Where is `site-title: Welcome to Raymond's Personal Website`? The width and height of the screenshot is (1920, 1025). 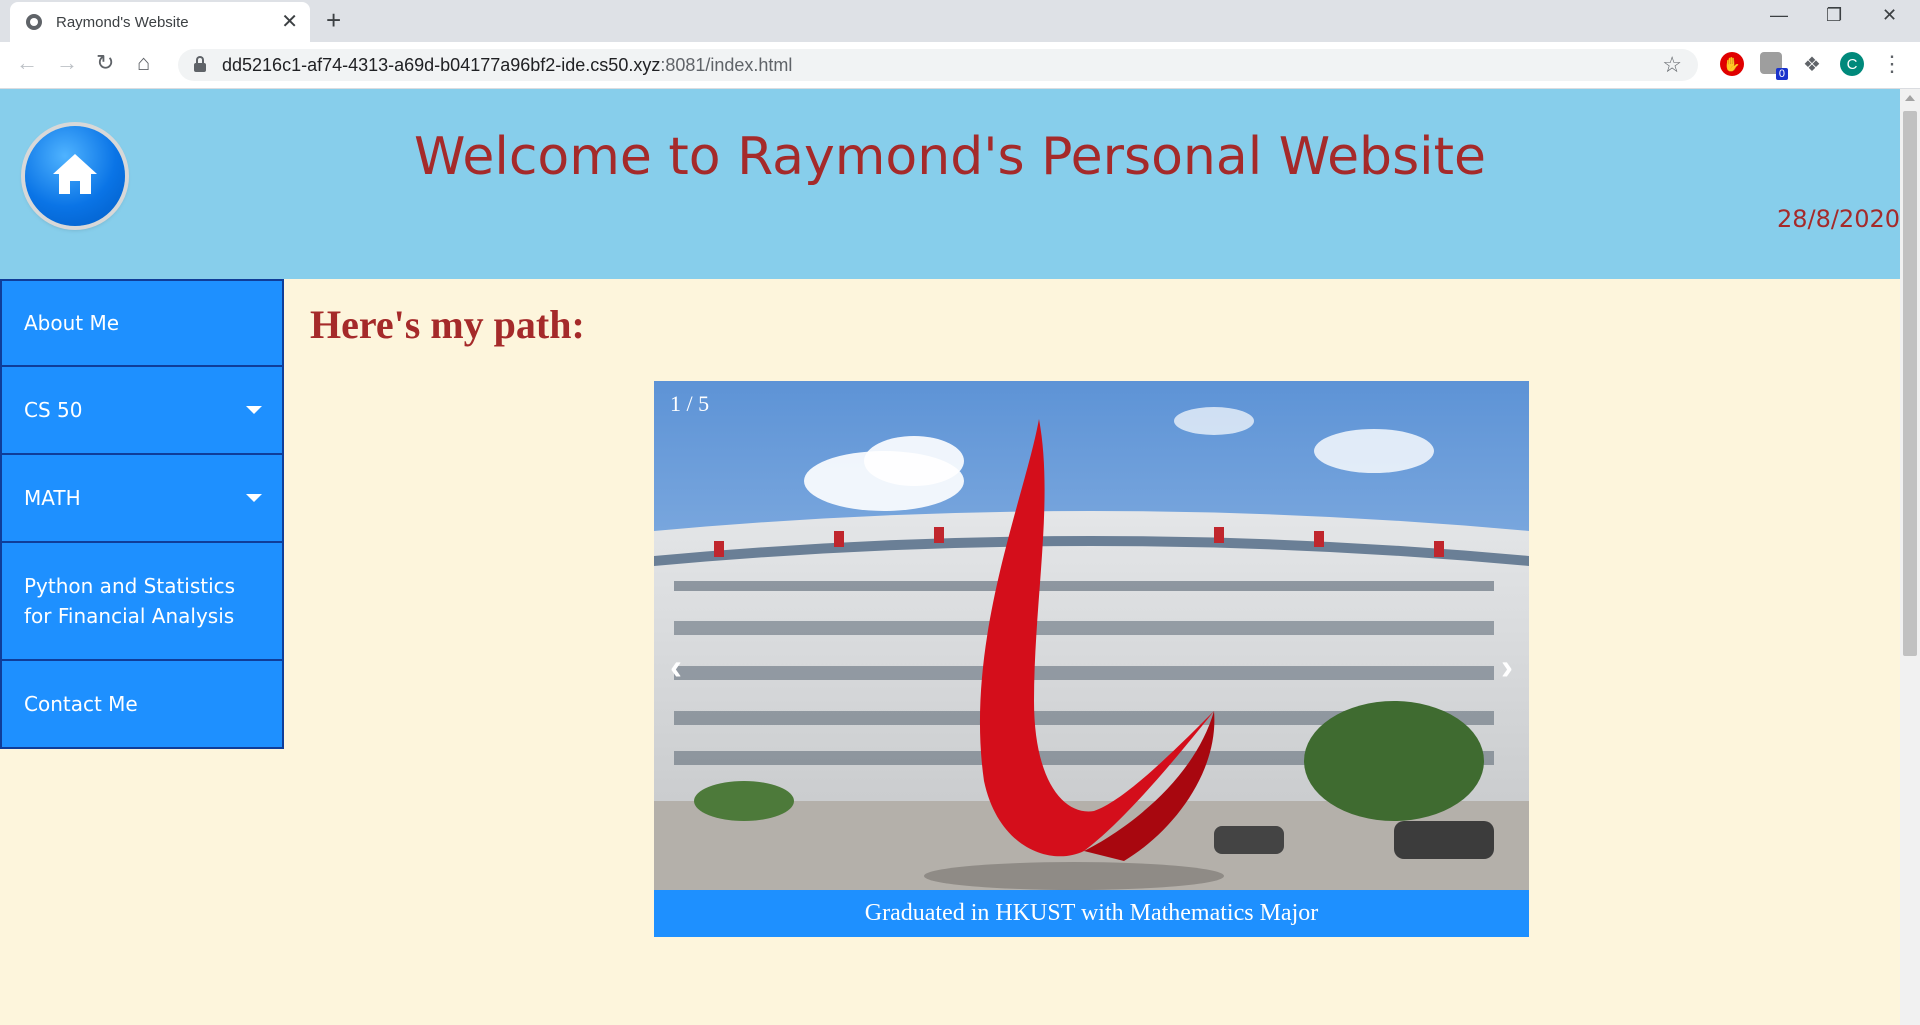
site-title: Welcome to Raymond's Personal Website is located at coordinates (950, 157).